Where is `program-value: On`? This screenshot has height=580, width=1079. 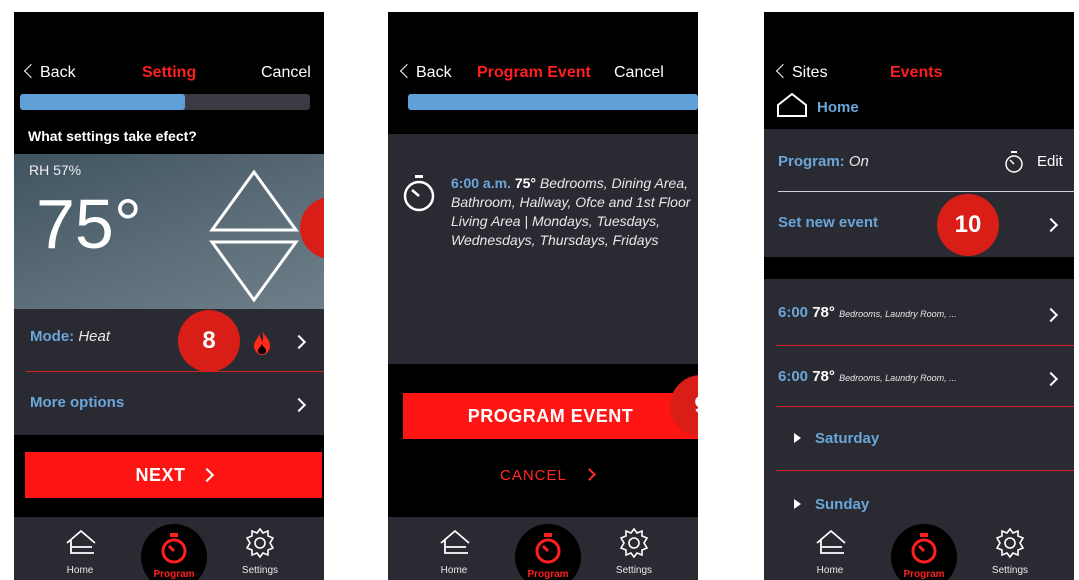 program-value: On is located at coordinates (858, 161).